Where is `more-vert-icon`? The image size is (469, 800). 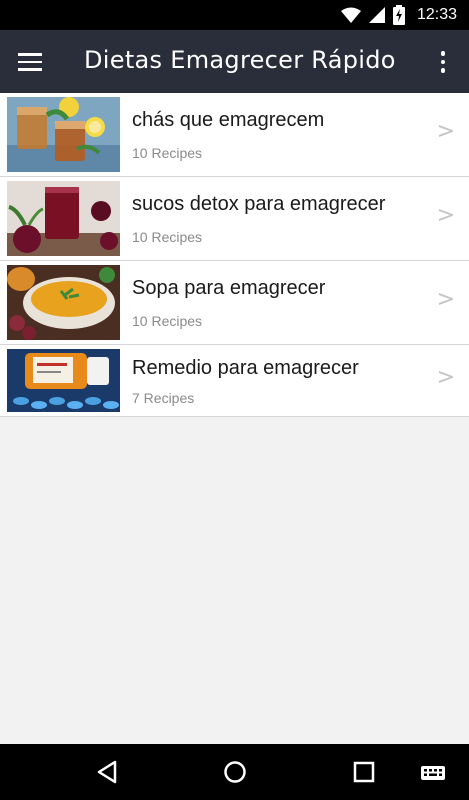
more-vert-icon is located at coordinates (443, 62).